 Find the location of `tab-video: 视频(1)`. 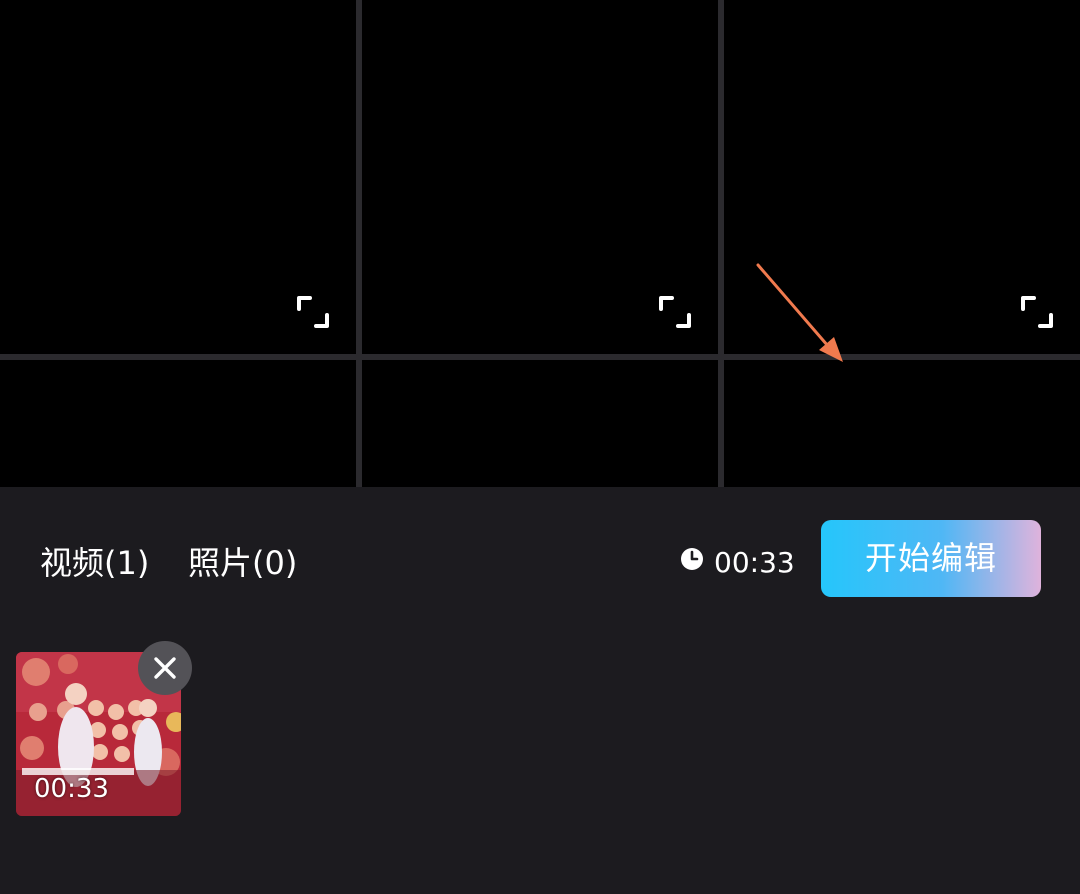

tab-video: 视频(1) is located at coordinates (94, 563).